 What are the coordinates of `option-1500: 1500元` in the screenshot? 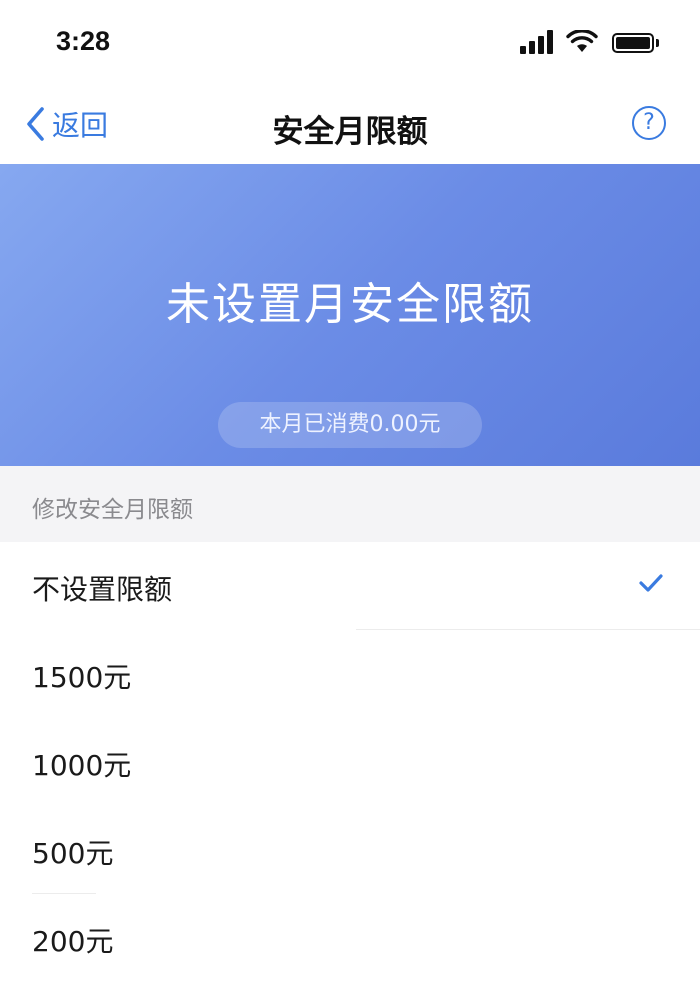 It's located at (350, 674).